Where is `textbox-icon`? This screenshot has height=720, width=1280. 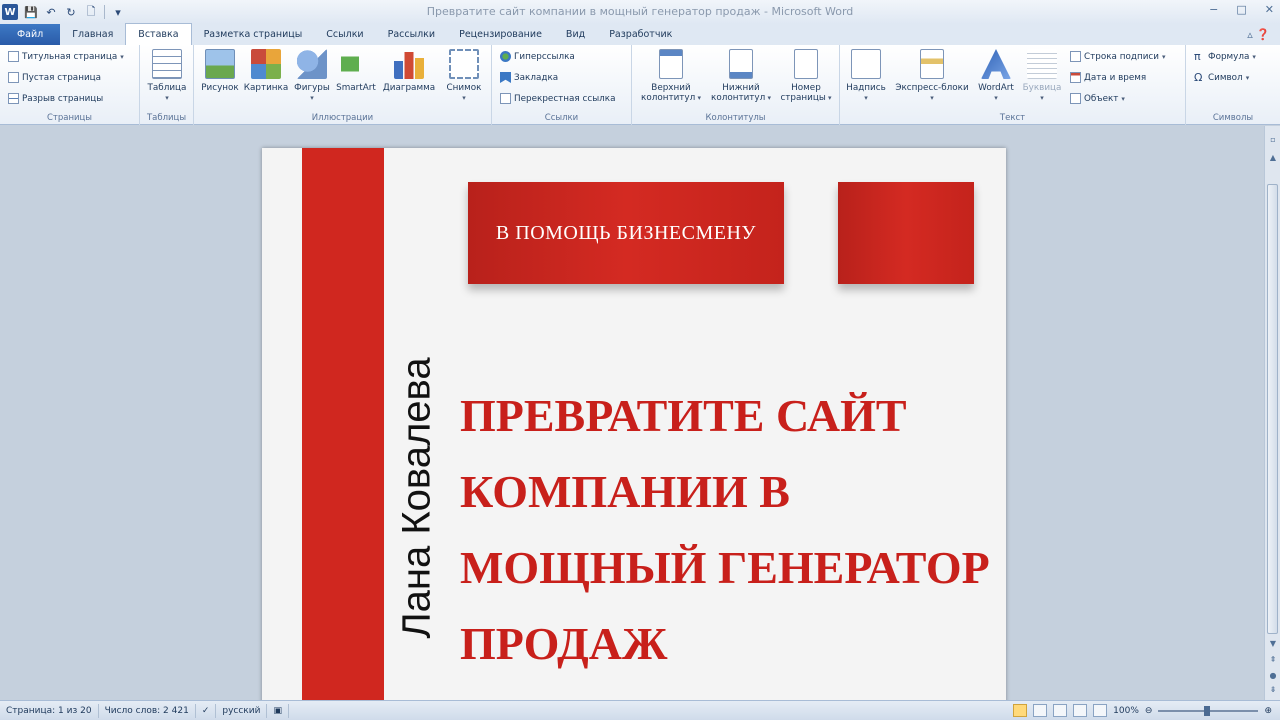
textbox-icon is located at coordinates (866, 64).